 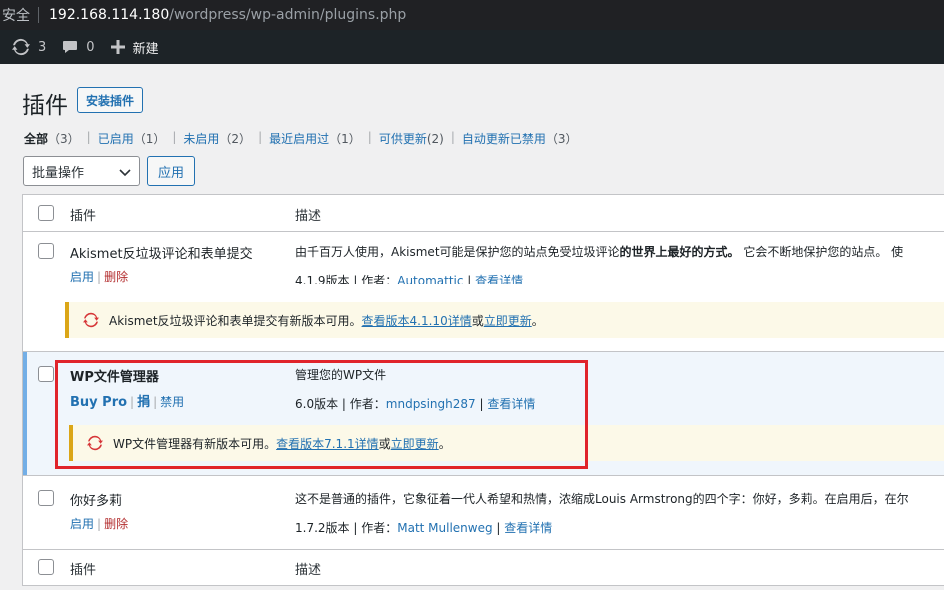 I want to click on filter-autoupdate-disabled-count: （3）, so click(x=561, y=139).